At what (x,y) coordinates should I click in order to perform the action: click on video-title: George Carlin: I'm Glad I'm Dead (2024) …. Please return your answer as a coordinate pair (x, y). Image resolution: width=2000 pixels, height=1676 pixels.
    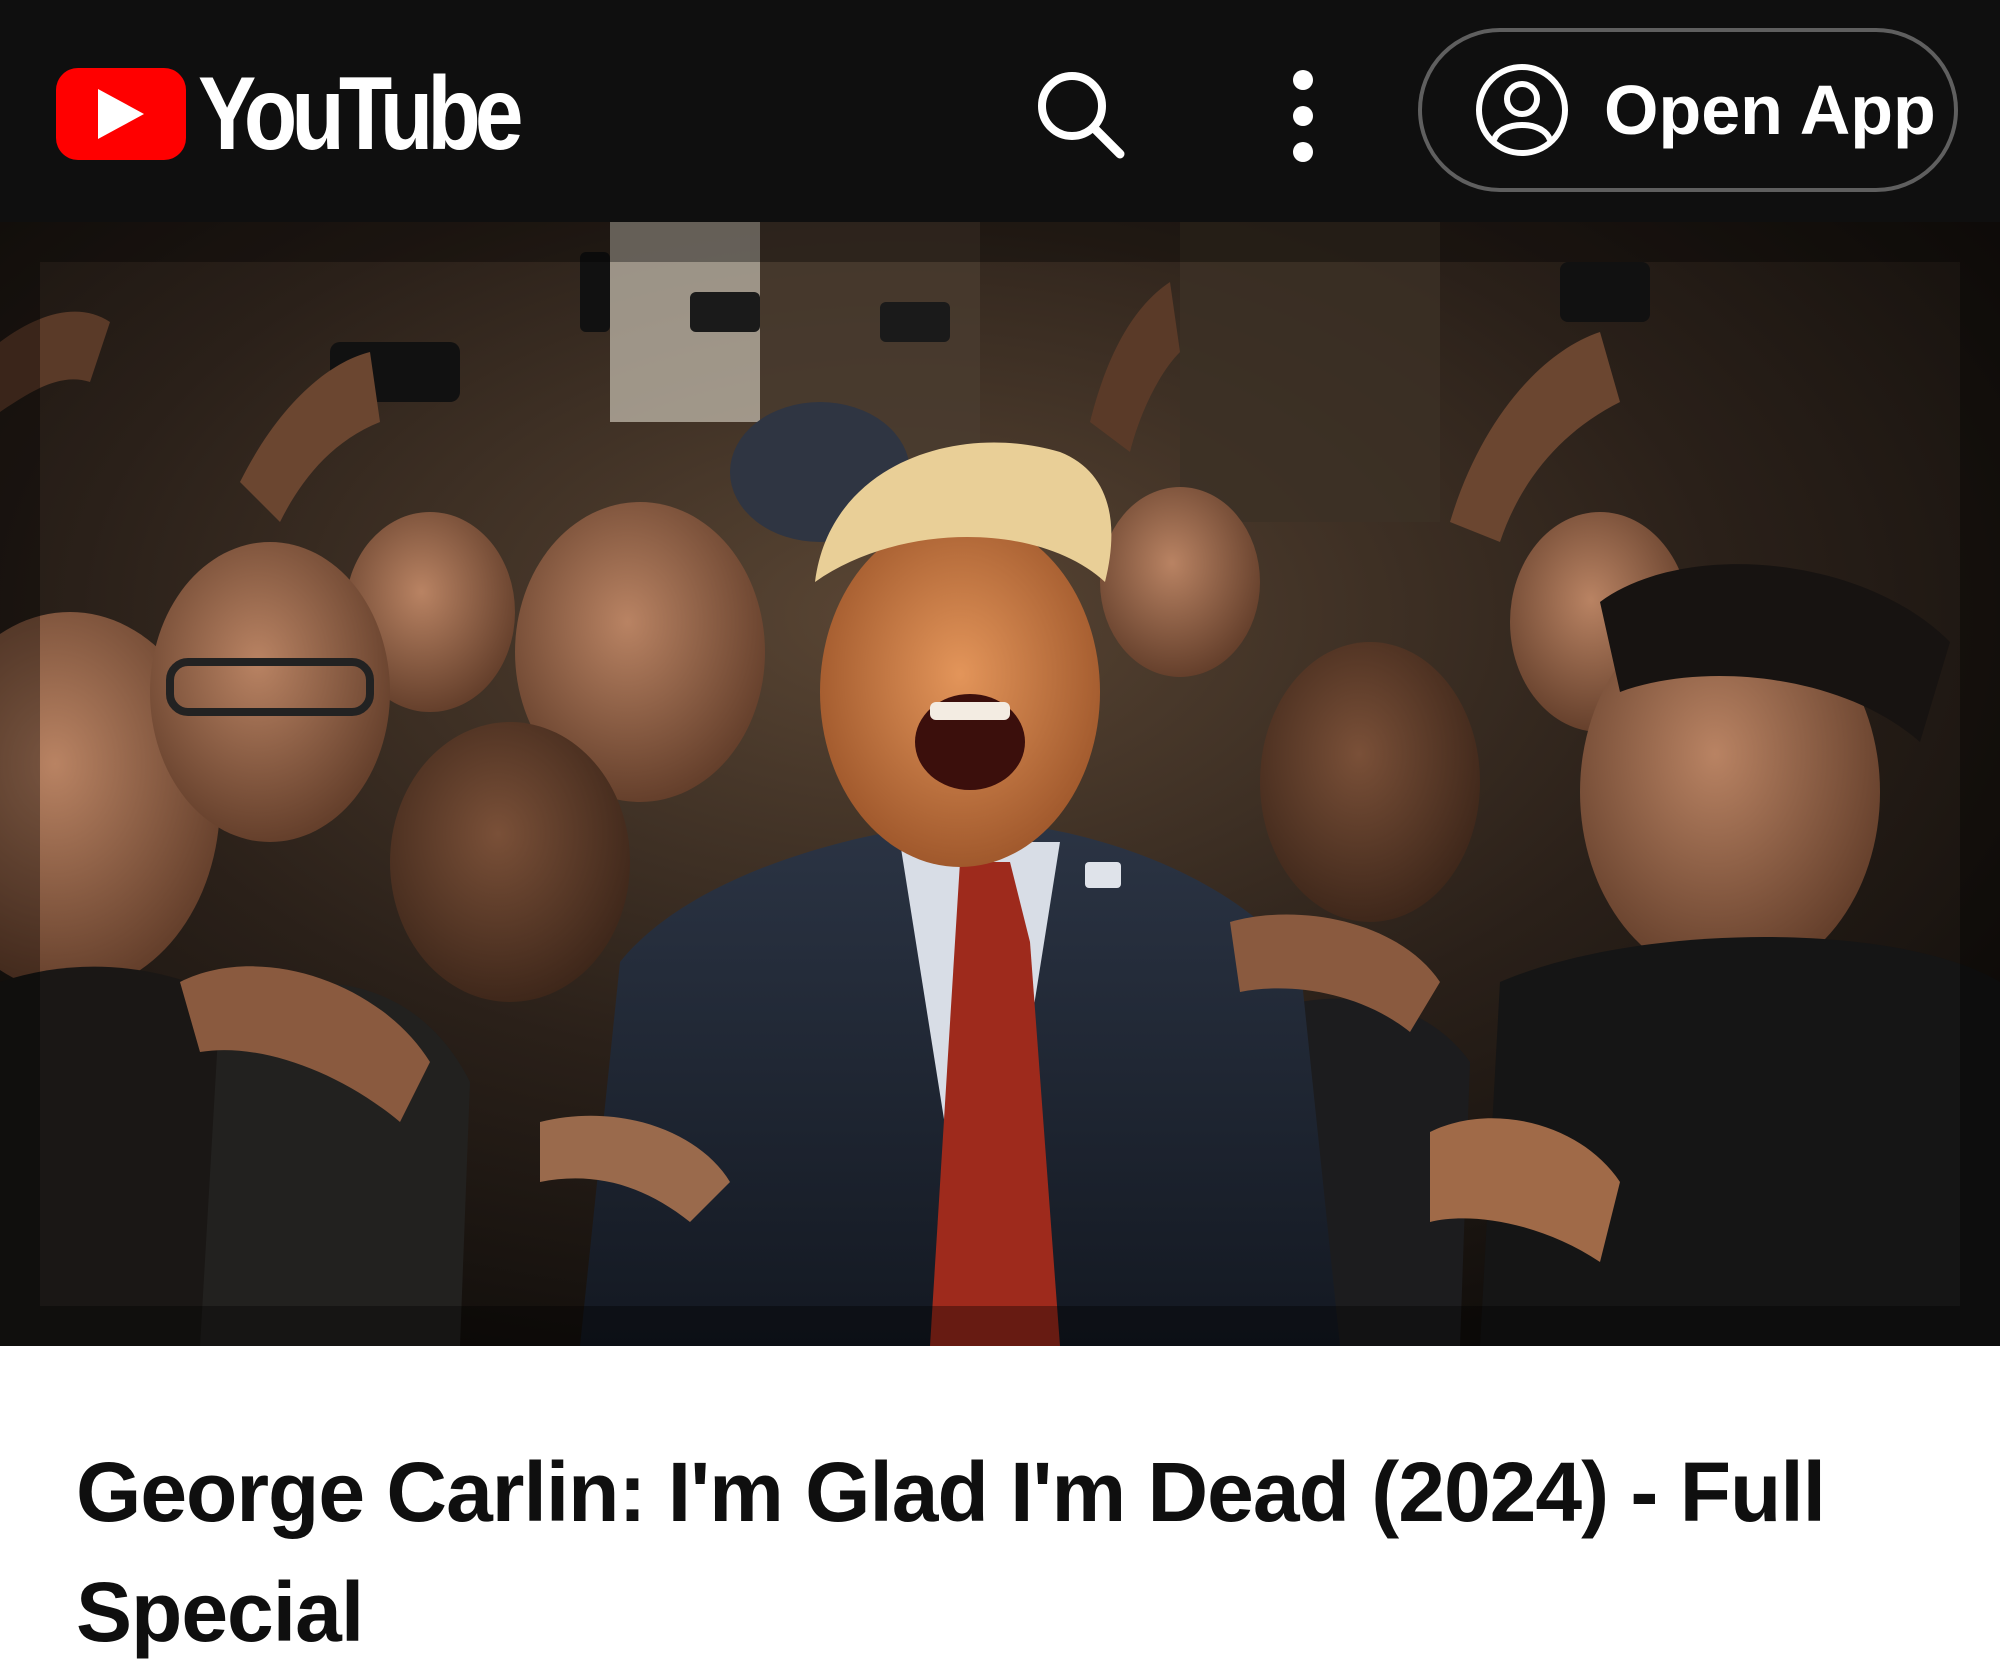
    Looking at the image, I should click on (996, 1552).